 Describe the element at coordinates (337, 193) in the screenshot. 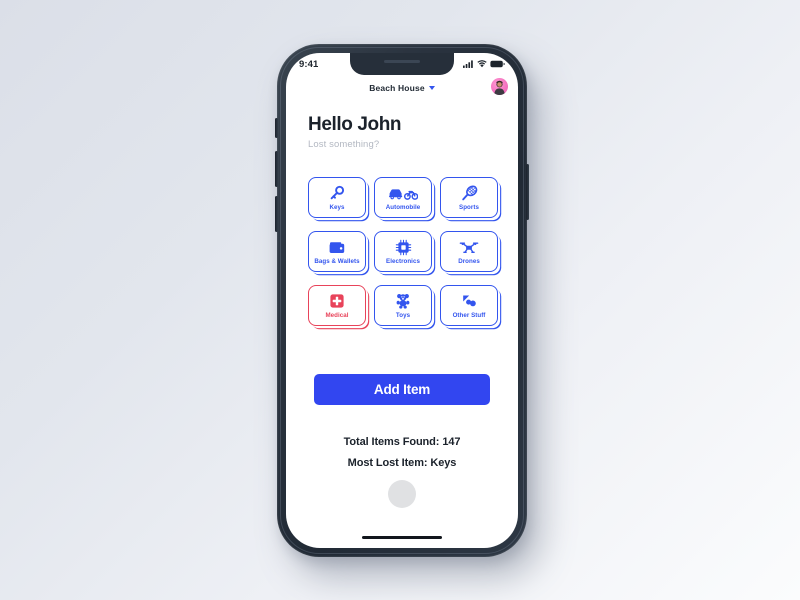

I see `key-icon` at that location.